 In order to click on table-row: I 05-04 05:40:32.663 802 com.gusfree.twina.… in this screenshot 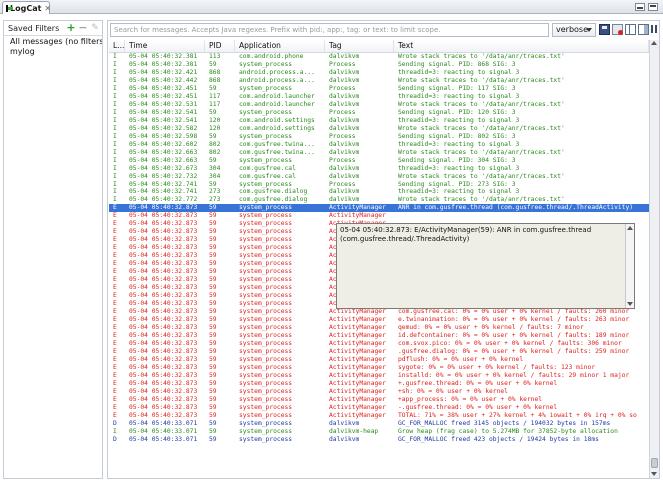, I will do `click(379, 153)`.